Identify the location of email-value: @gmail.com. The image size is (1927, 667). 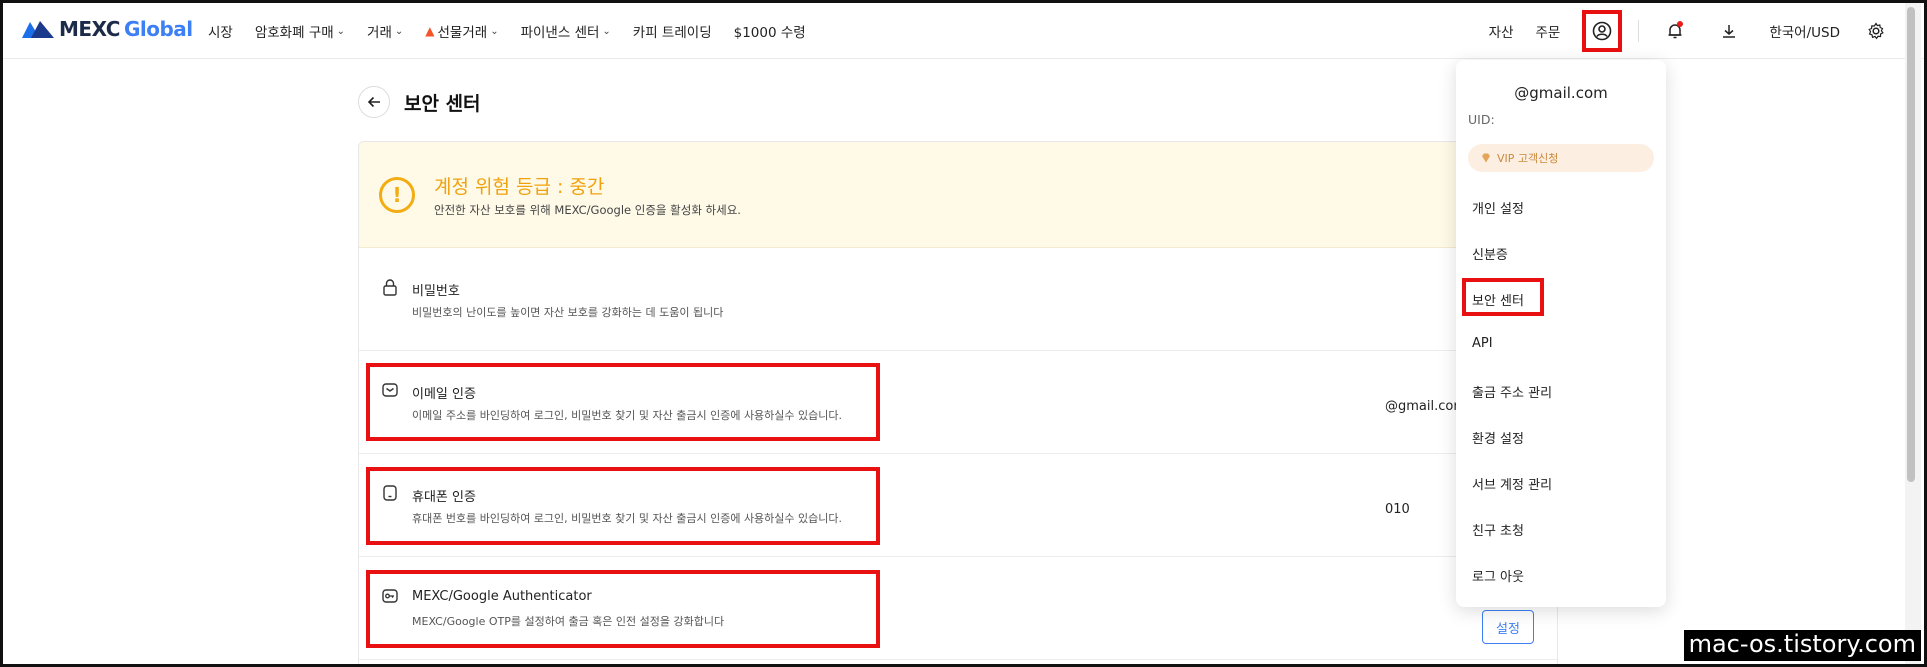
(1426, 406).